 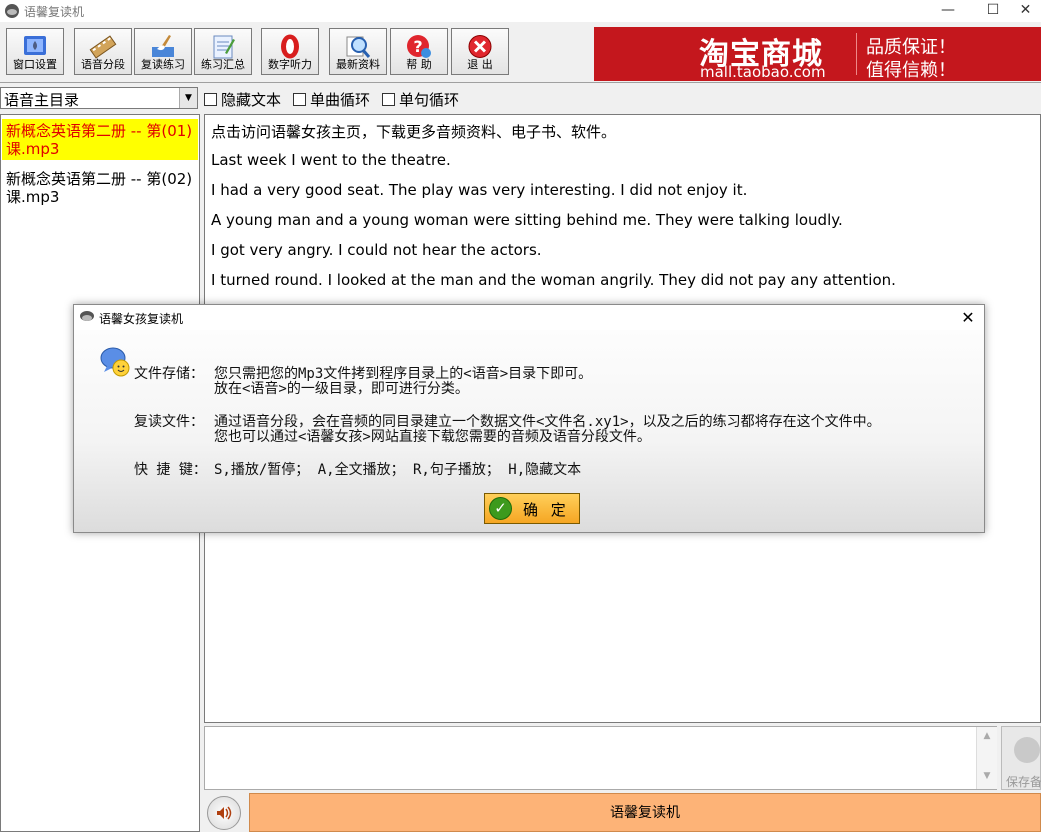 I want to click on single-track-loop-checkbox: 单曲循环, so click(x=331, y=99).